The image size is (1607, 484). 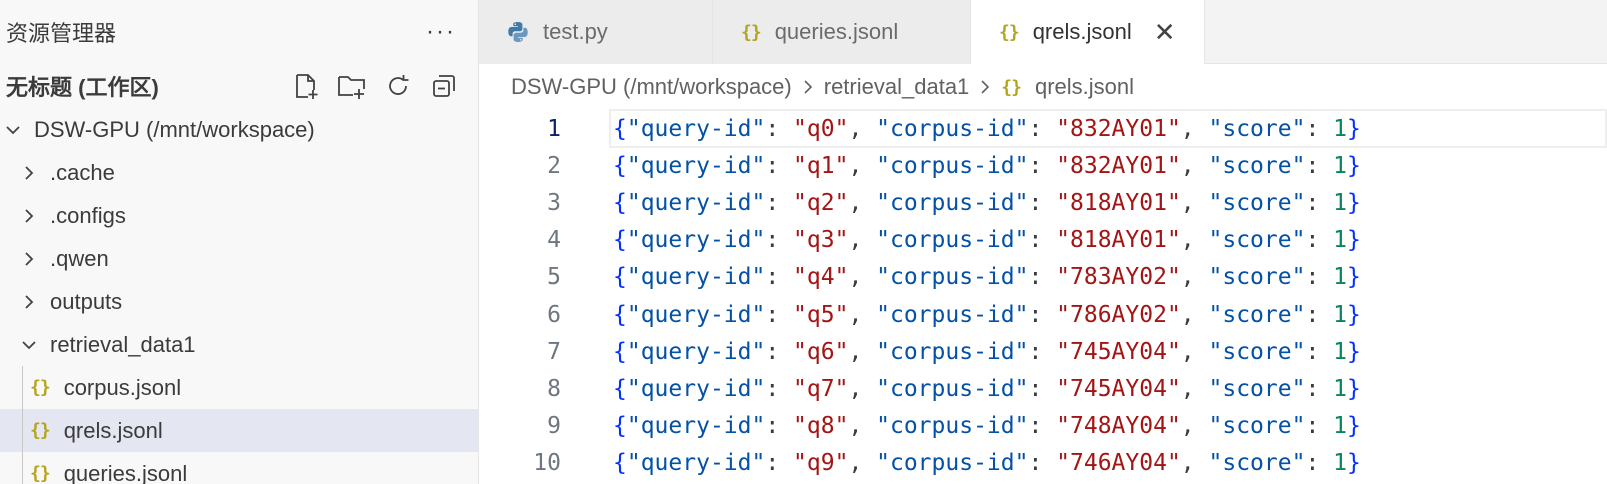 What do you see at coordinates (596, 32) in the screenshot?
I see `tab-test-py: test.py` at bounding box center [596, 32].